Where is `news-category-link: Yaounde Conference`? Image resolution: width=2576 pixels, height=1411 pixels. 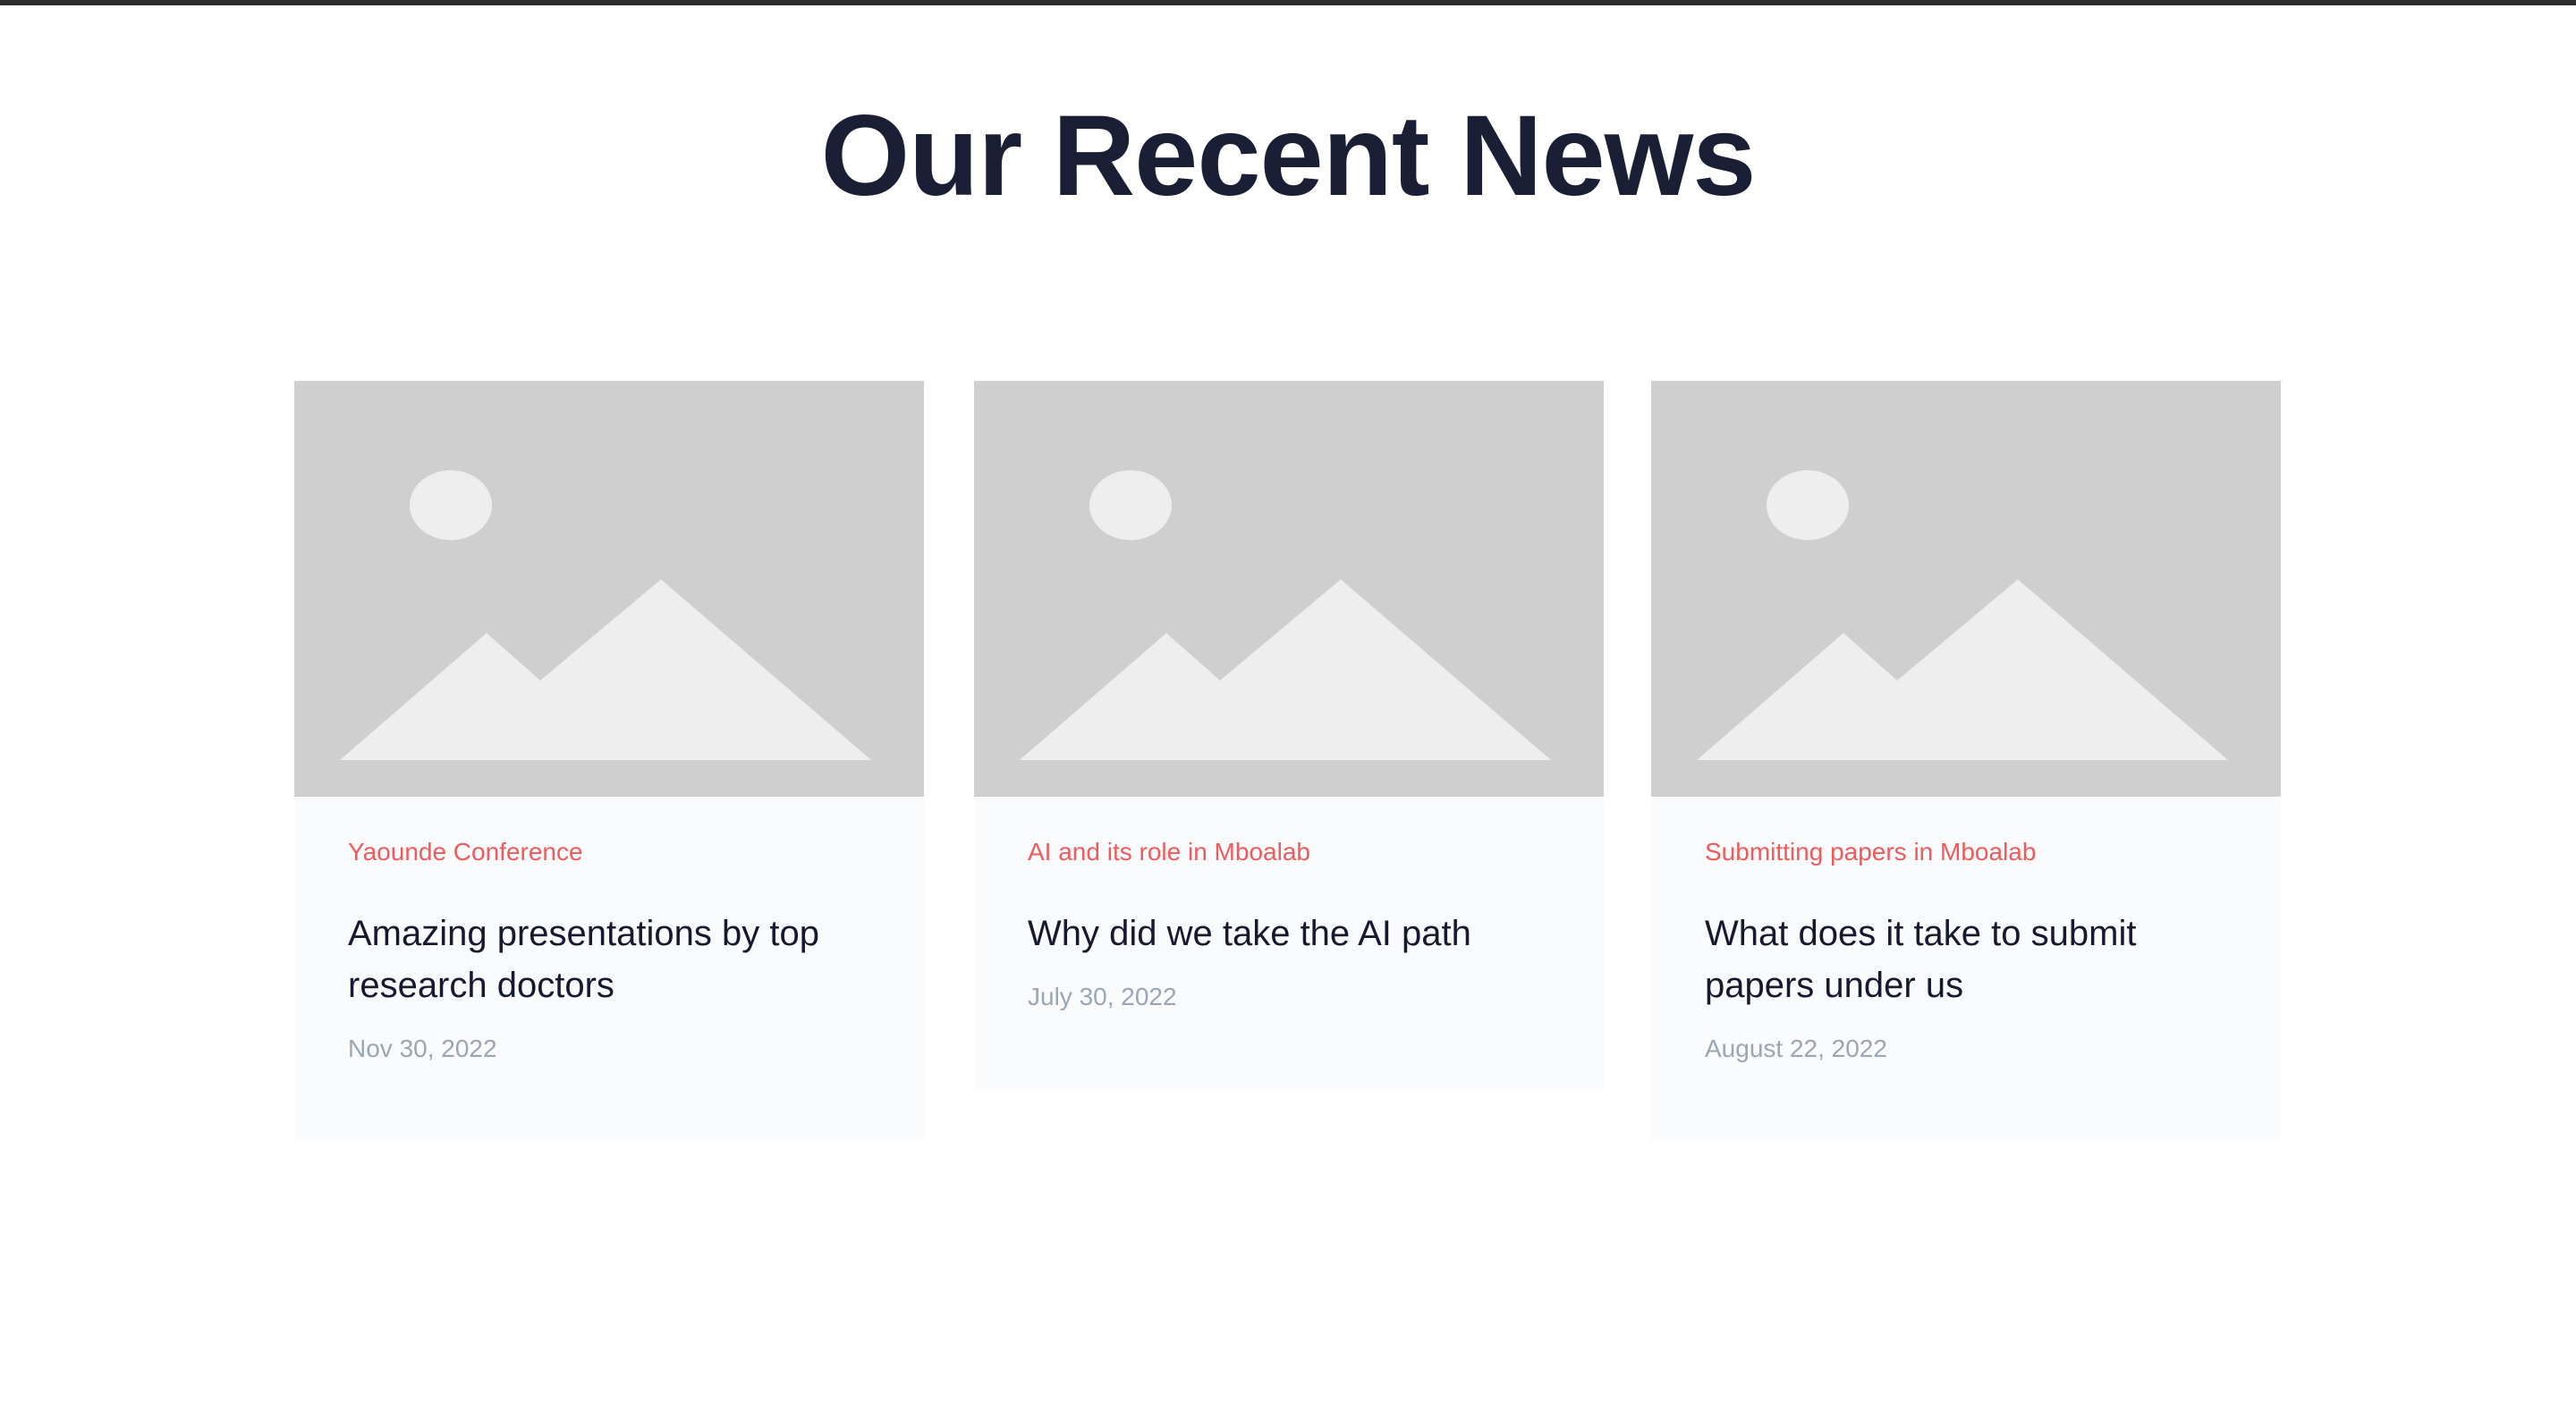
news-category-link: Yaounde Conference is located at coordinates (609, 833).